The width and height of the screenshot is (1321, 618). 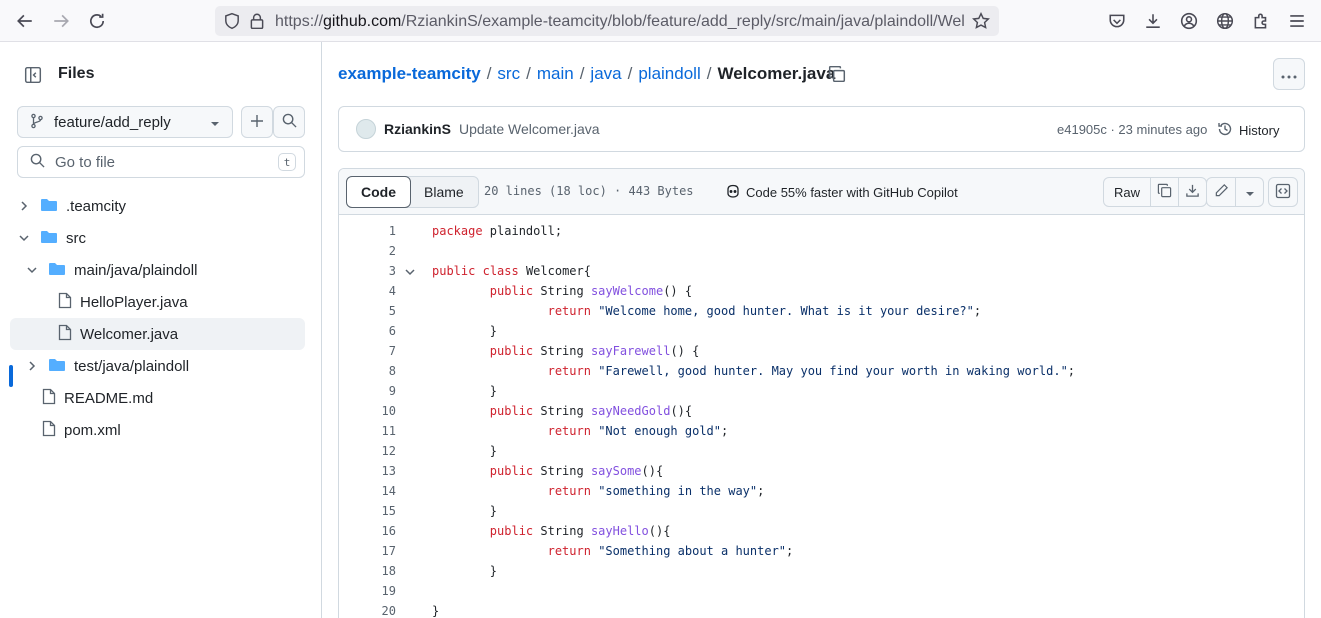 What do you see at coordinates (367, 251) in the screenshot?
I see `line-number: 2` at bounding box center [367, 251].